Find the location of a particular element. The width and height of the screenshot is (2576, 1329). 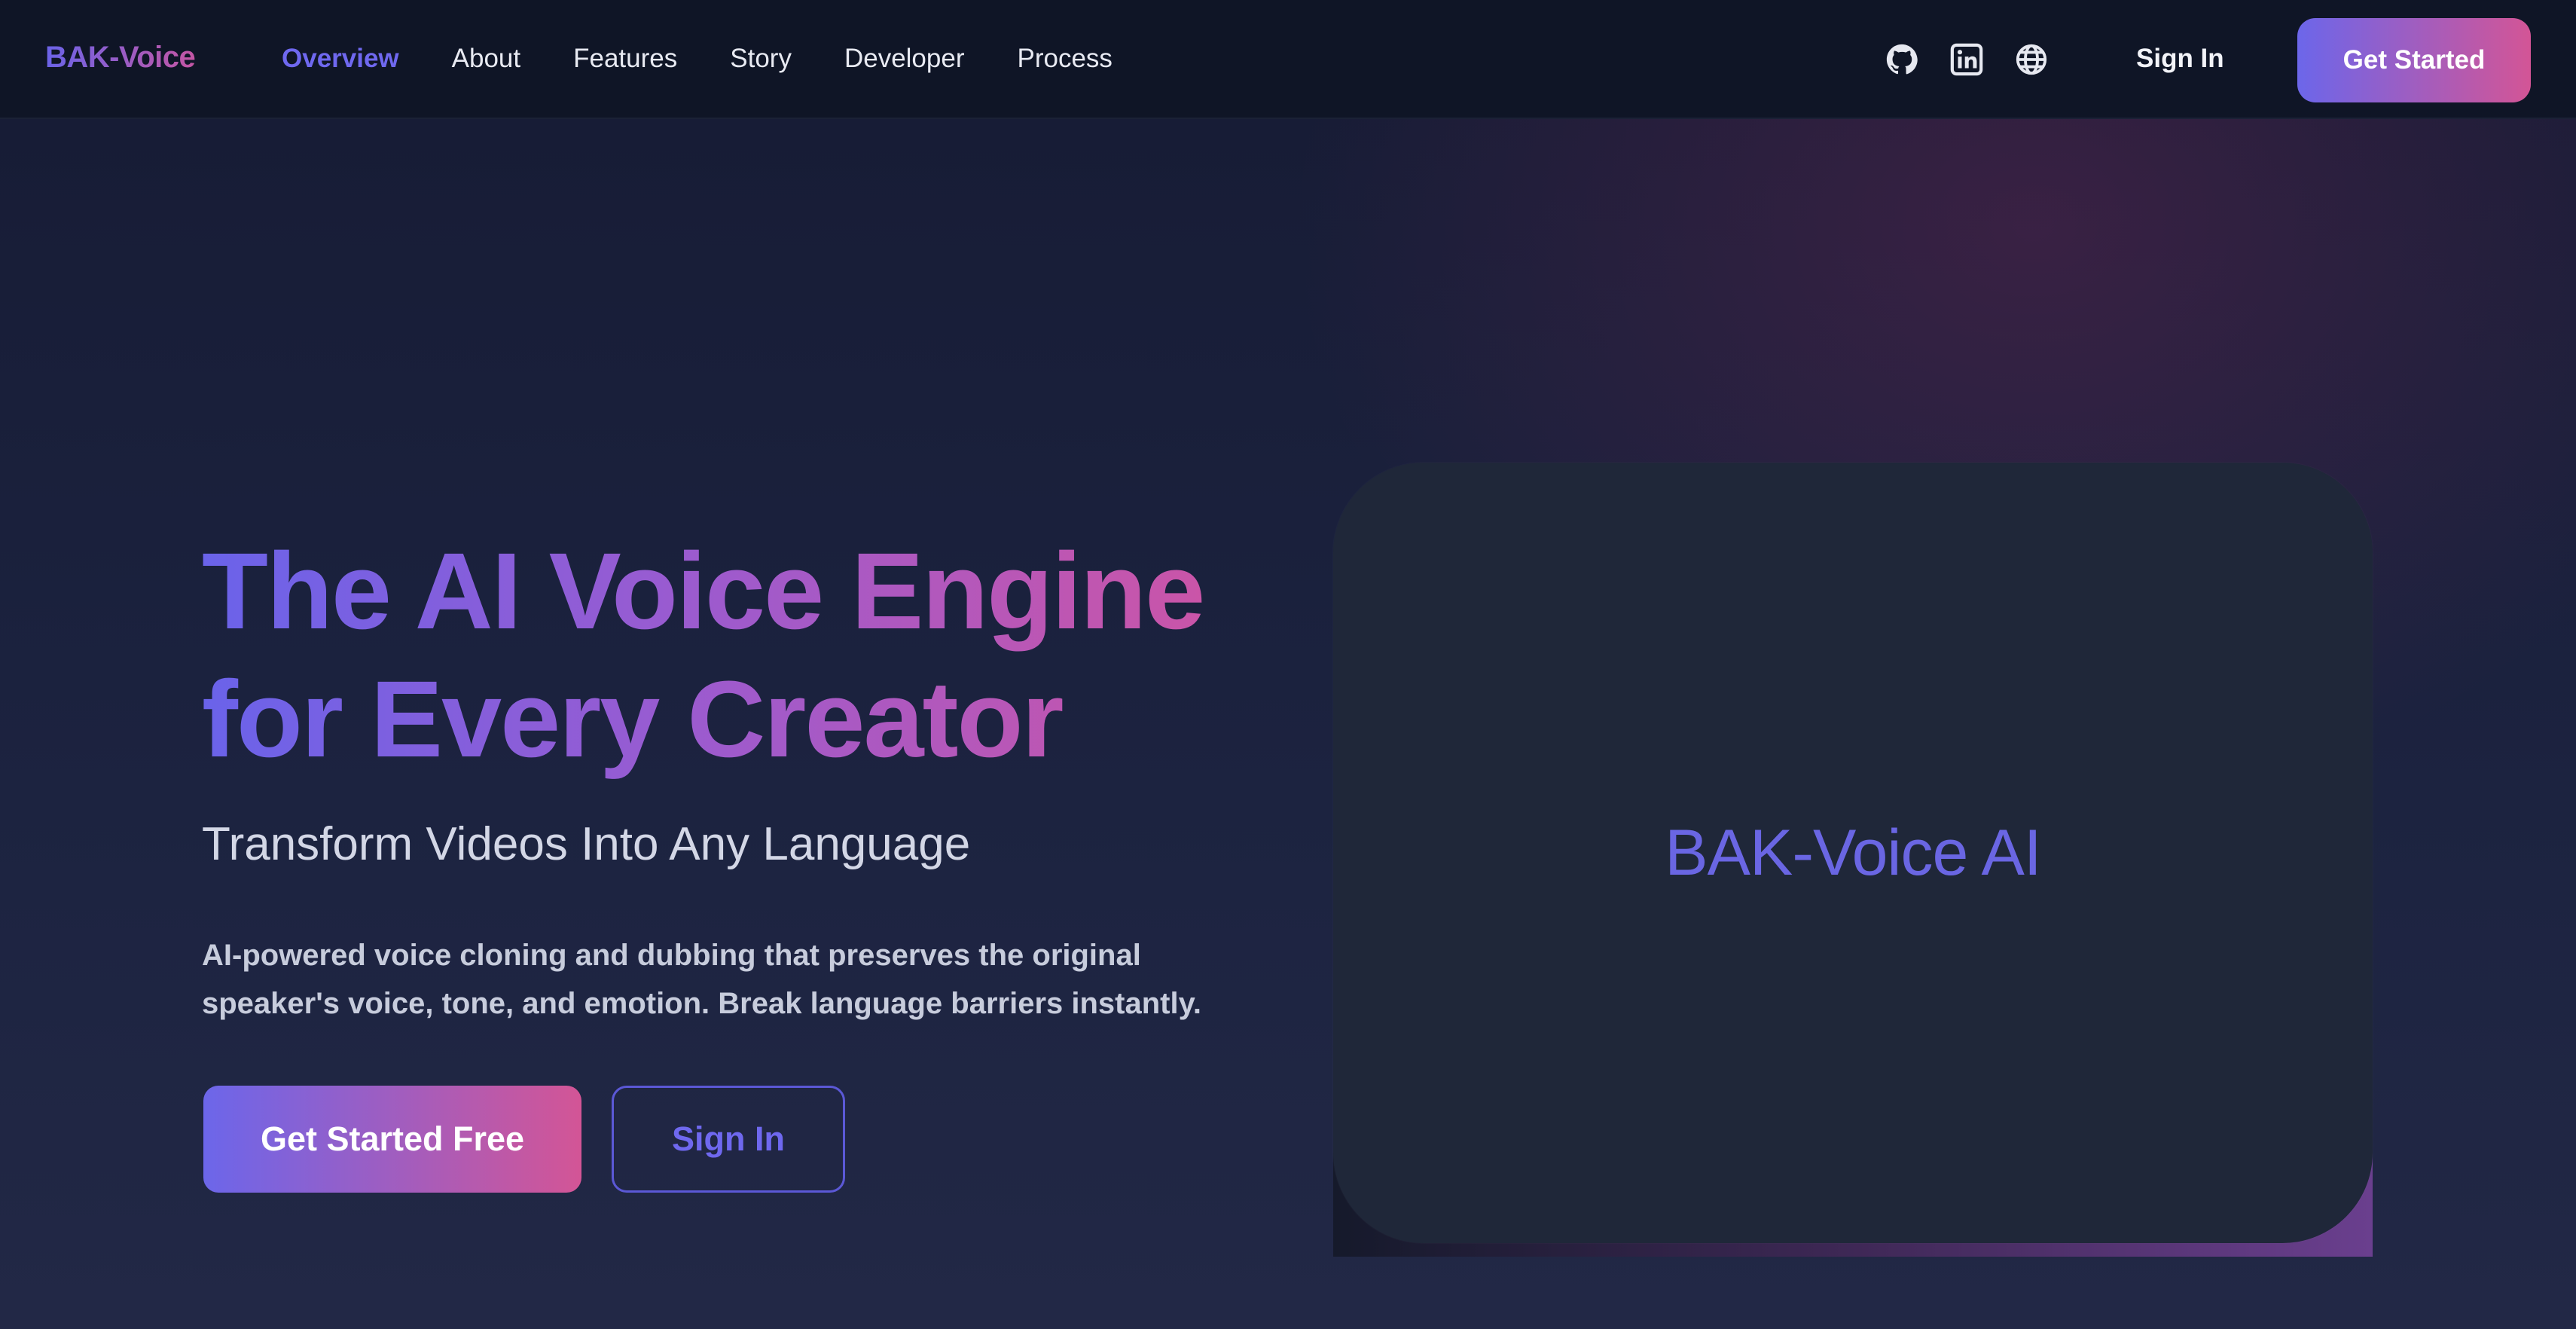

nav-link-story: Story is located at coordinates (761, 59).